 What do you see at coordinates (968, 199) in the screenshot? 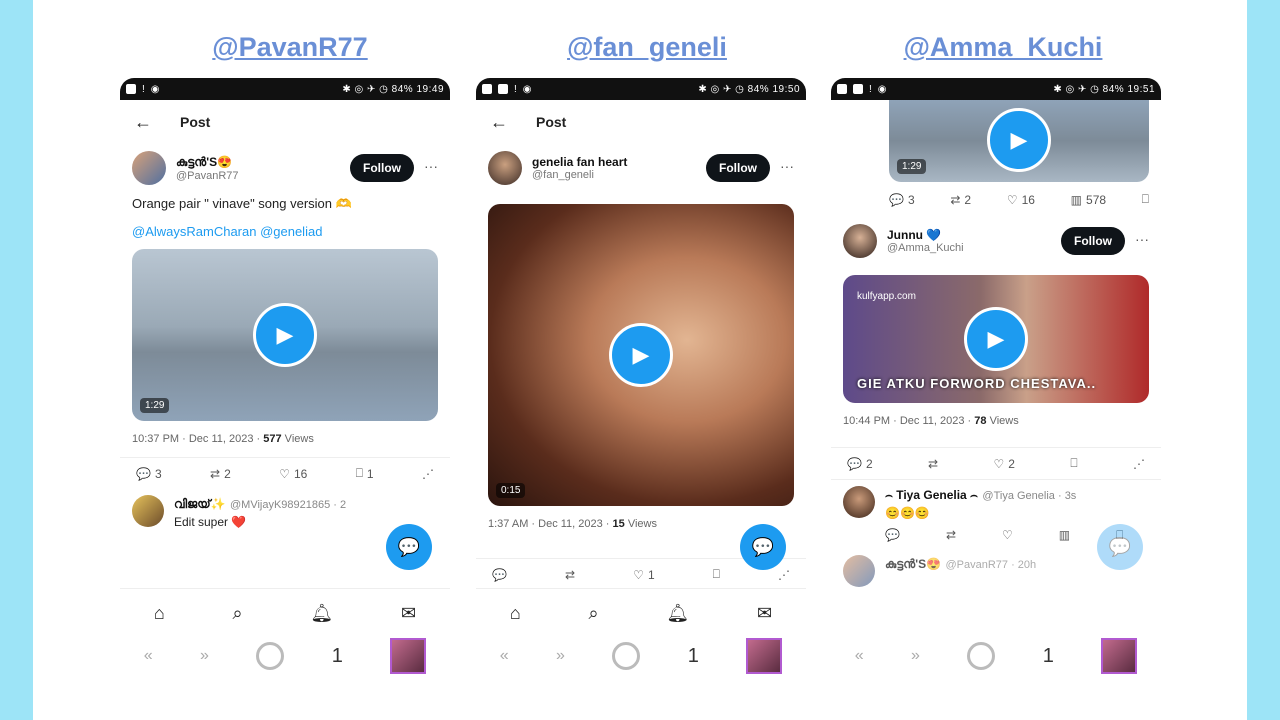
I see `retweet-count: 2` at bounding box center [968, 199].